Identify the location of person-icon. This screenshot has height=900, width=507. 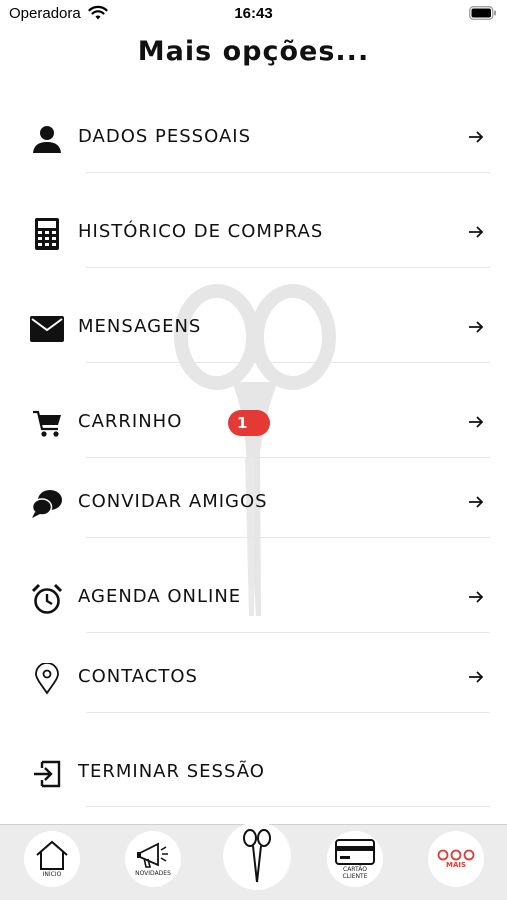
(47, 139).